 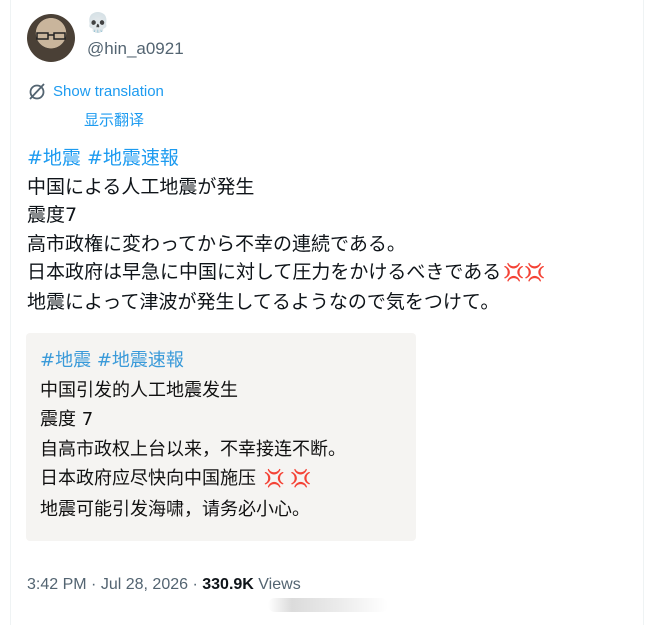 What do you see at coordinates (98, 23) in the screenshot?
I see `skull-emoji-display-name: 💀` at bounding box center [98, 23].